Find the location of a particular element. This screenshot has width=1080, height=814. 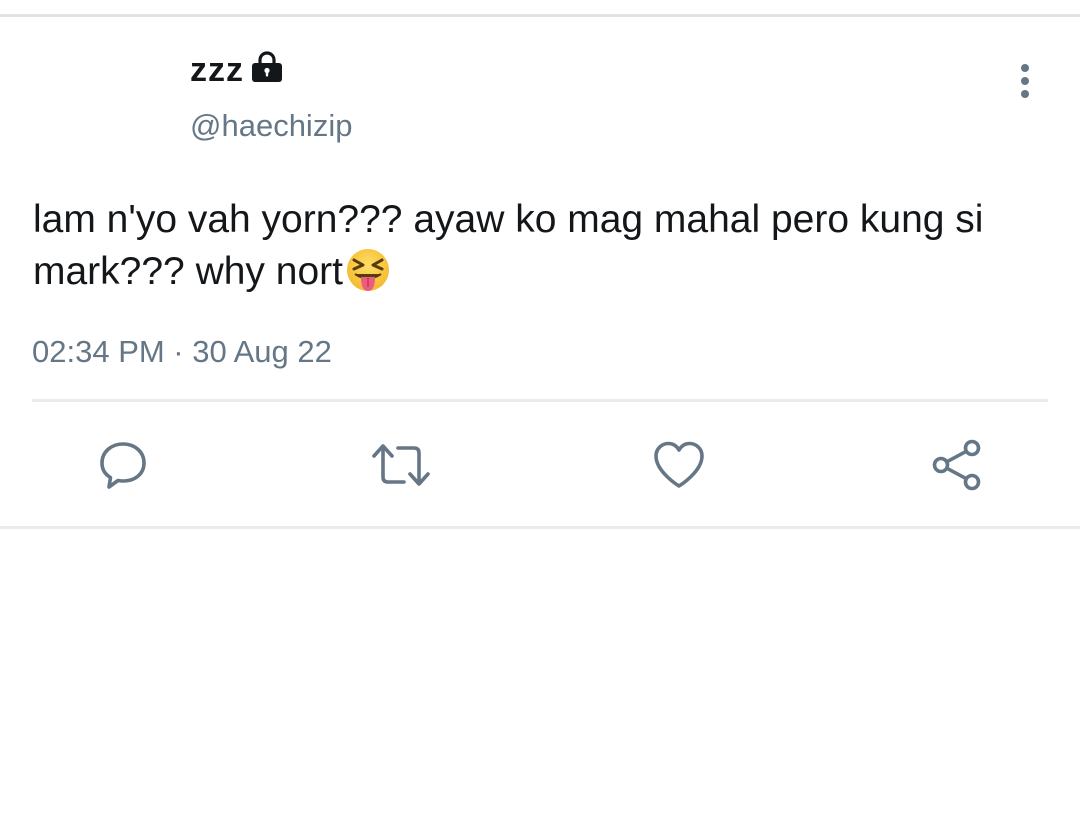

more-vertical-icon is located at coordinates (1025, 81).